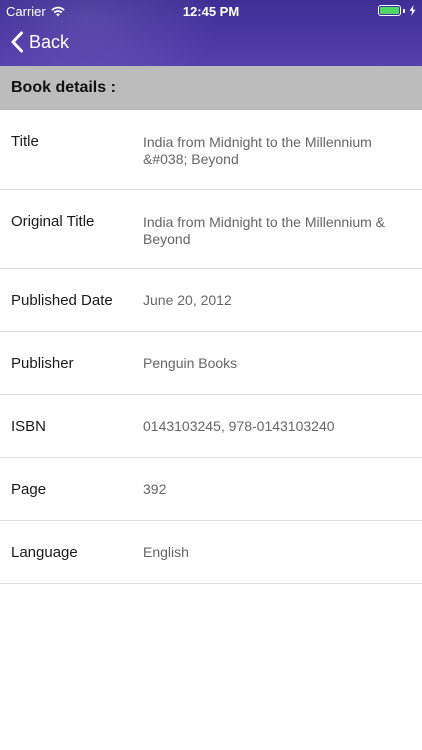 Image resolution: width=422 pixels, height=750 pixels. I want to click on section-header: Book details :, so click(211, 88).